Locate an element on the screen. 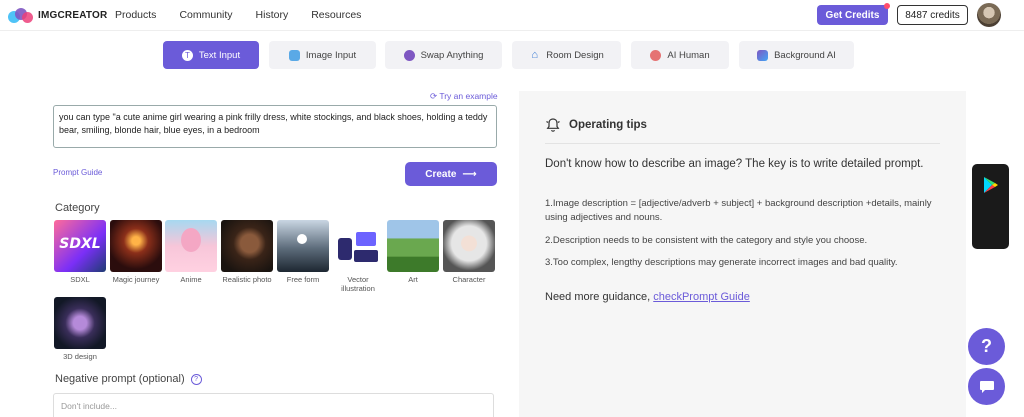  category-item-realistic-photo: Realistic photo is located at coordinates (247, 252).